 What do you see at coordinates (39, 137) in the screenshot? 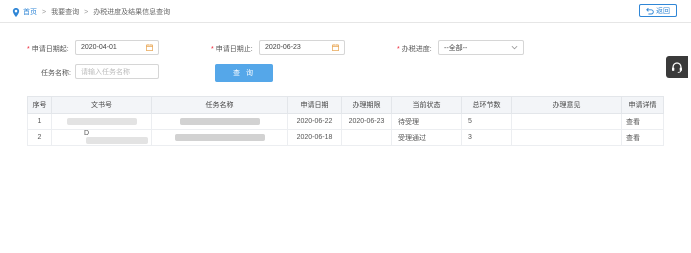
I see `cell-index: 2` at bounding box center [39, 137].